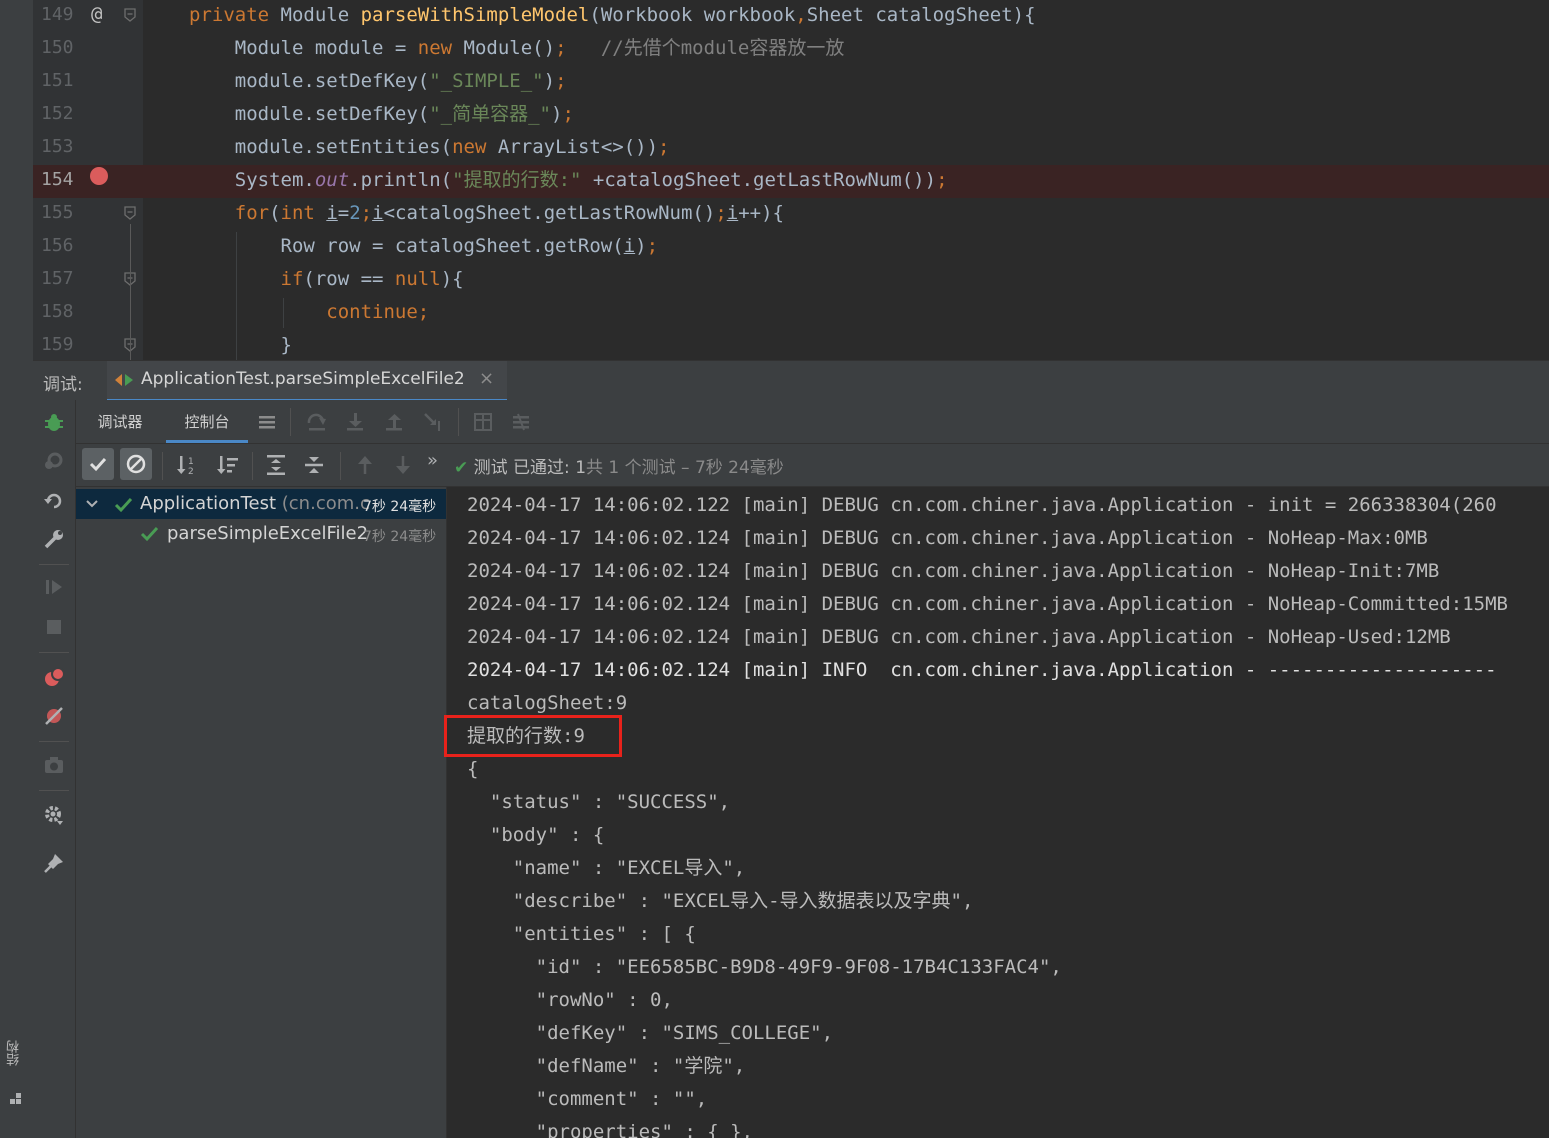 The height and width of the screenshot is (1138, 1549). What do you see at coordinates (252, 213) in the screenshot?
I see `code-token: for` at bounding box center [252, 213].